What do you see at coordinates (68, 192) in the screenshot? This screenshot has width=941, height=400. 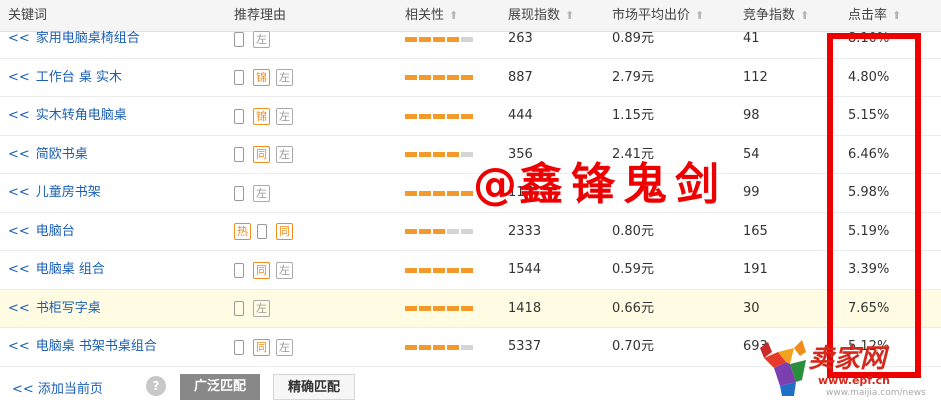 I see `keyword-text: 儿童房书架` at bounding box center [68, 192].